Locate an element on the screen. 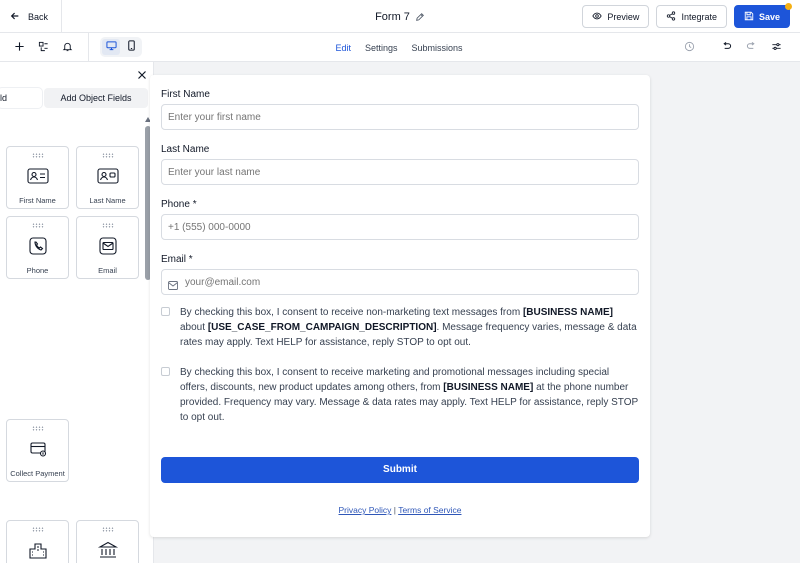  top-bar: Back Form 7 Preview Integrate Save is located at coordinates (400, 16).